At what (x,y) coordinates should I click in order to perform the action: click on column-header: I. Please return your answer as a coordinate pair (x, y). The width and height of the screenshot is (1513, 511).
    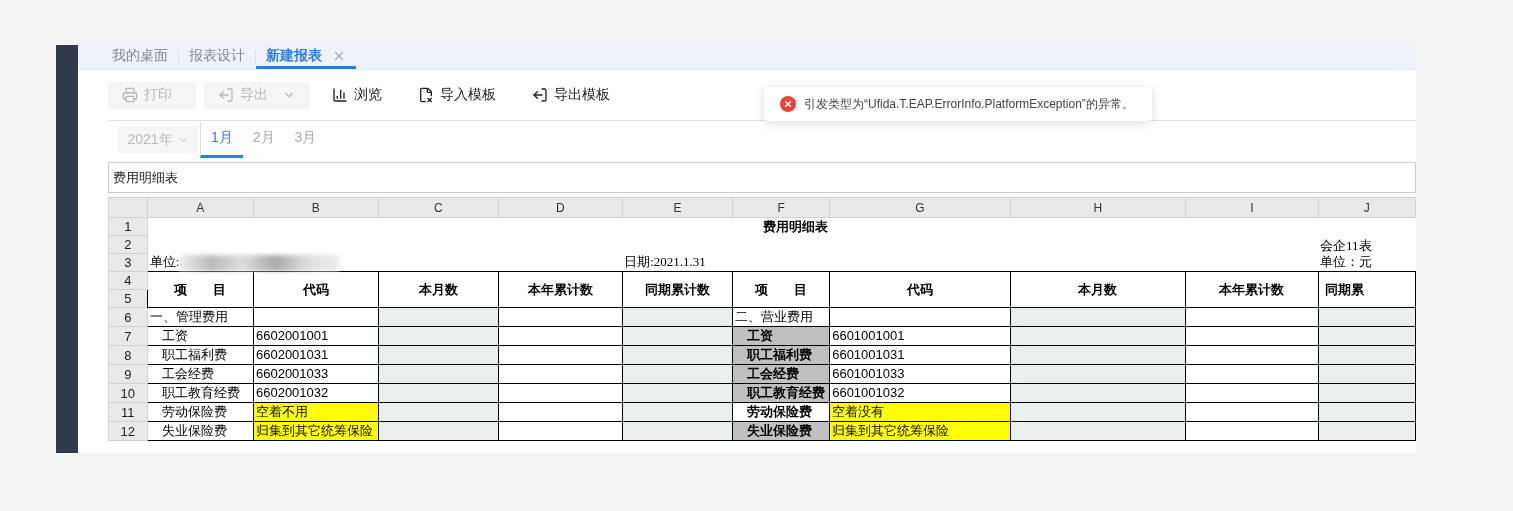
    Looking at the image, I should click on (1251, 207).